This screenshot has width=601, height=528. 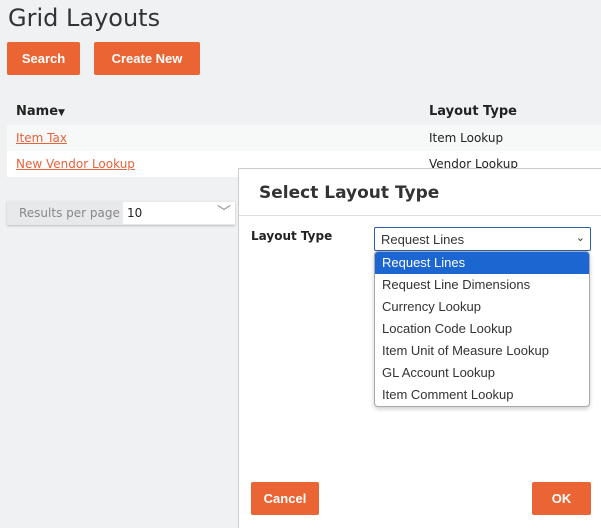 I want to click on column-header-name: Name▼, so click(x=40, y=111).